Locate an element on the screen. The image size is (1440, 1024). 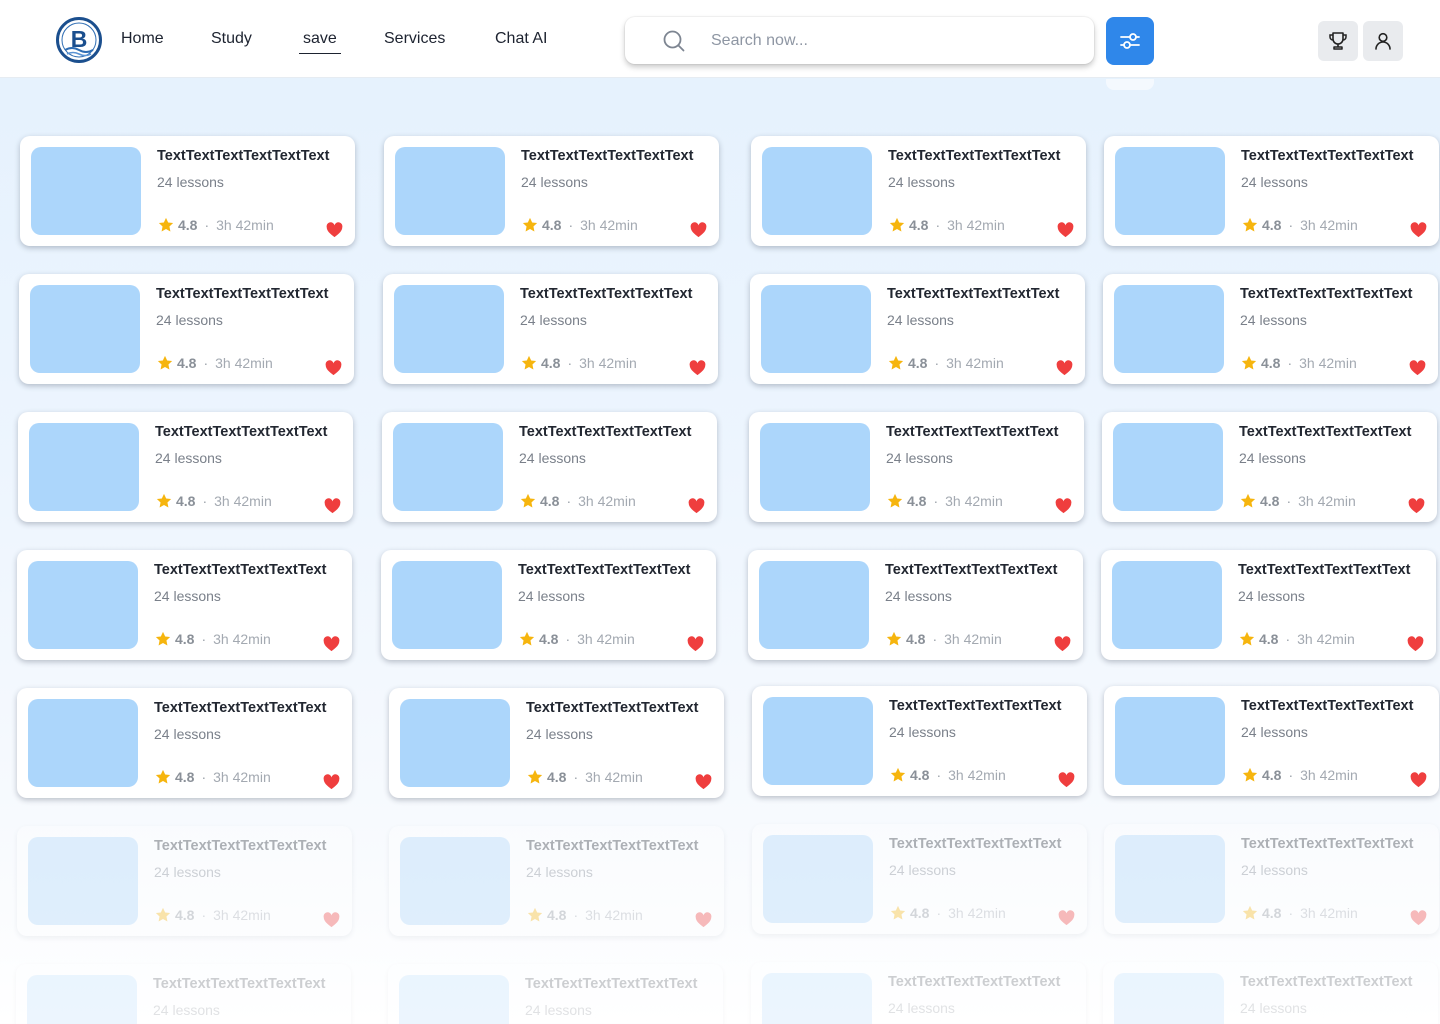
nav-link-save: save is located at coordinates (320, 42).